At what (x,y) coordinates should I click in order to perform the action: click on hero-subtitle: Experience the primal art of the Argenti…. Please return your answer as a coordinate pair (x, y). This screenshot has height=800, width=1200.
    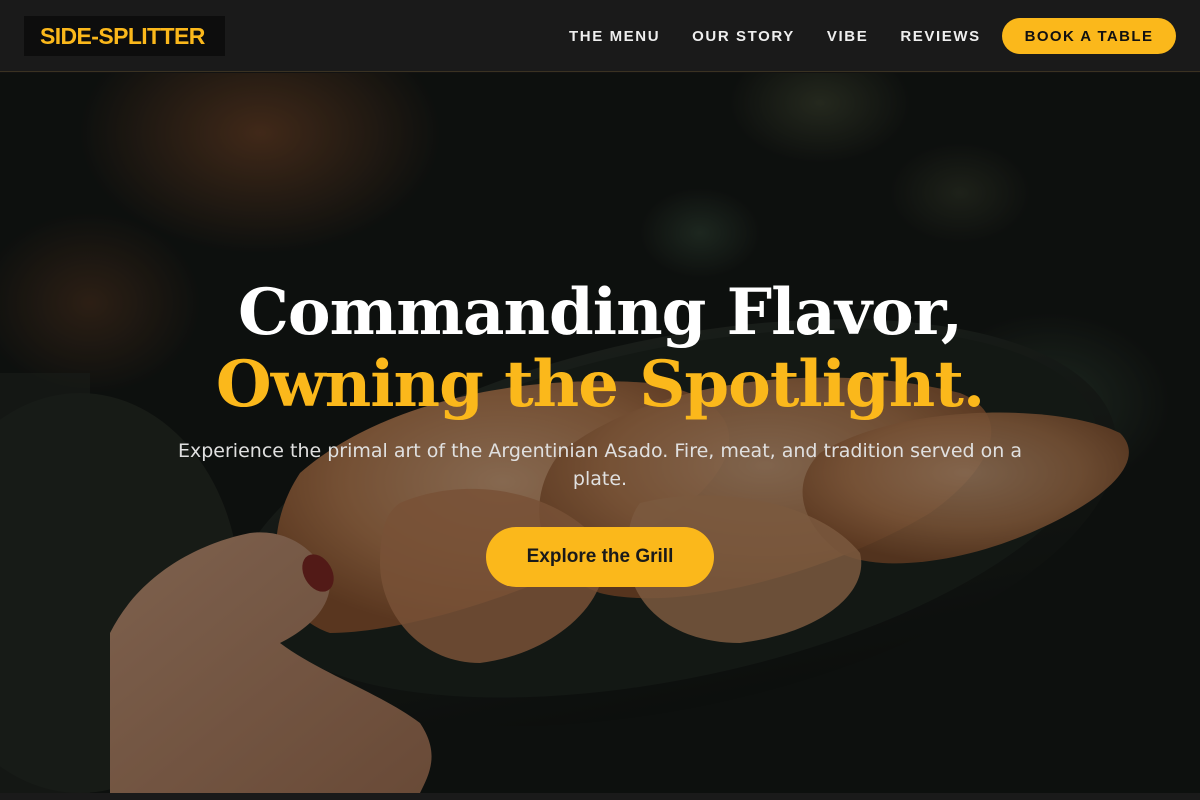
    Looking at the image, I should click on (600, 465).